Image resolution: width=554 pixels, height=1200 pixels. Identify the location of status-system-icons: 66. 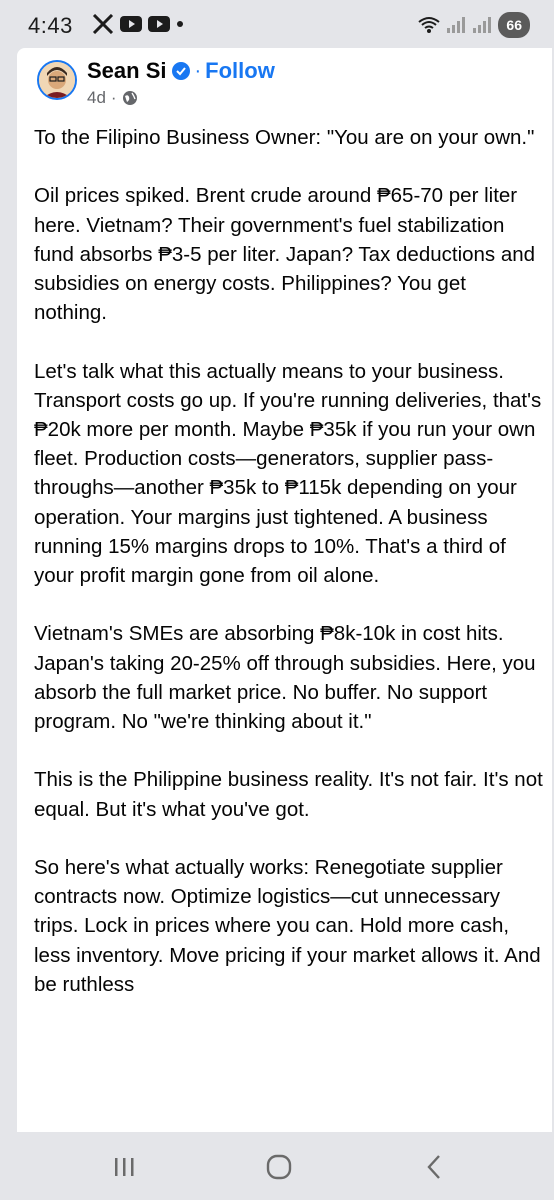
(474, 25).